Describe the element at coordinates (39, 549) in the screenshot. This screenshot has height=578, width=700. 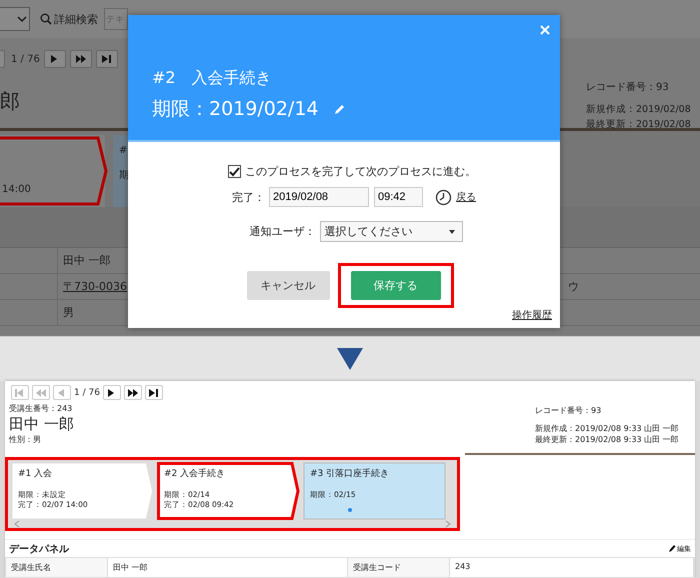
I see `panel-title: データパネル` at that location.